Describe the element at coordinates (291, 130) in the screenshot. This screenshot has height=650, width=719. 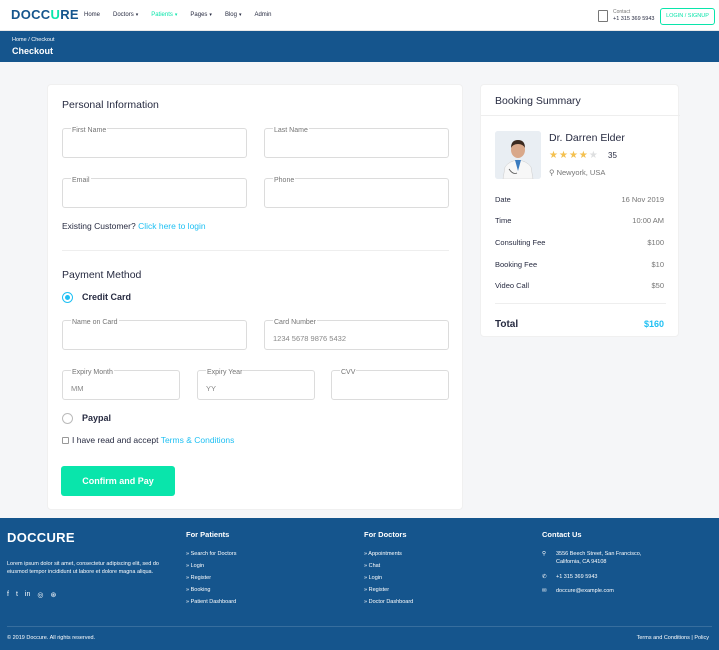
I see `field-label: Last Name` at that location.